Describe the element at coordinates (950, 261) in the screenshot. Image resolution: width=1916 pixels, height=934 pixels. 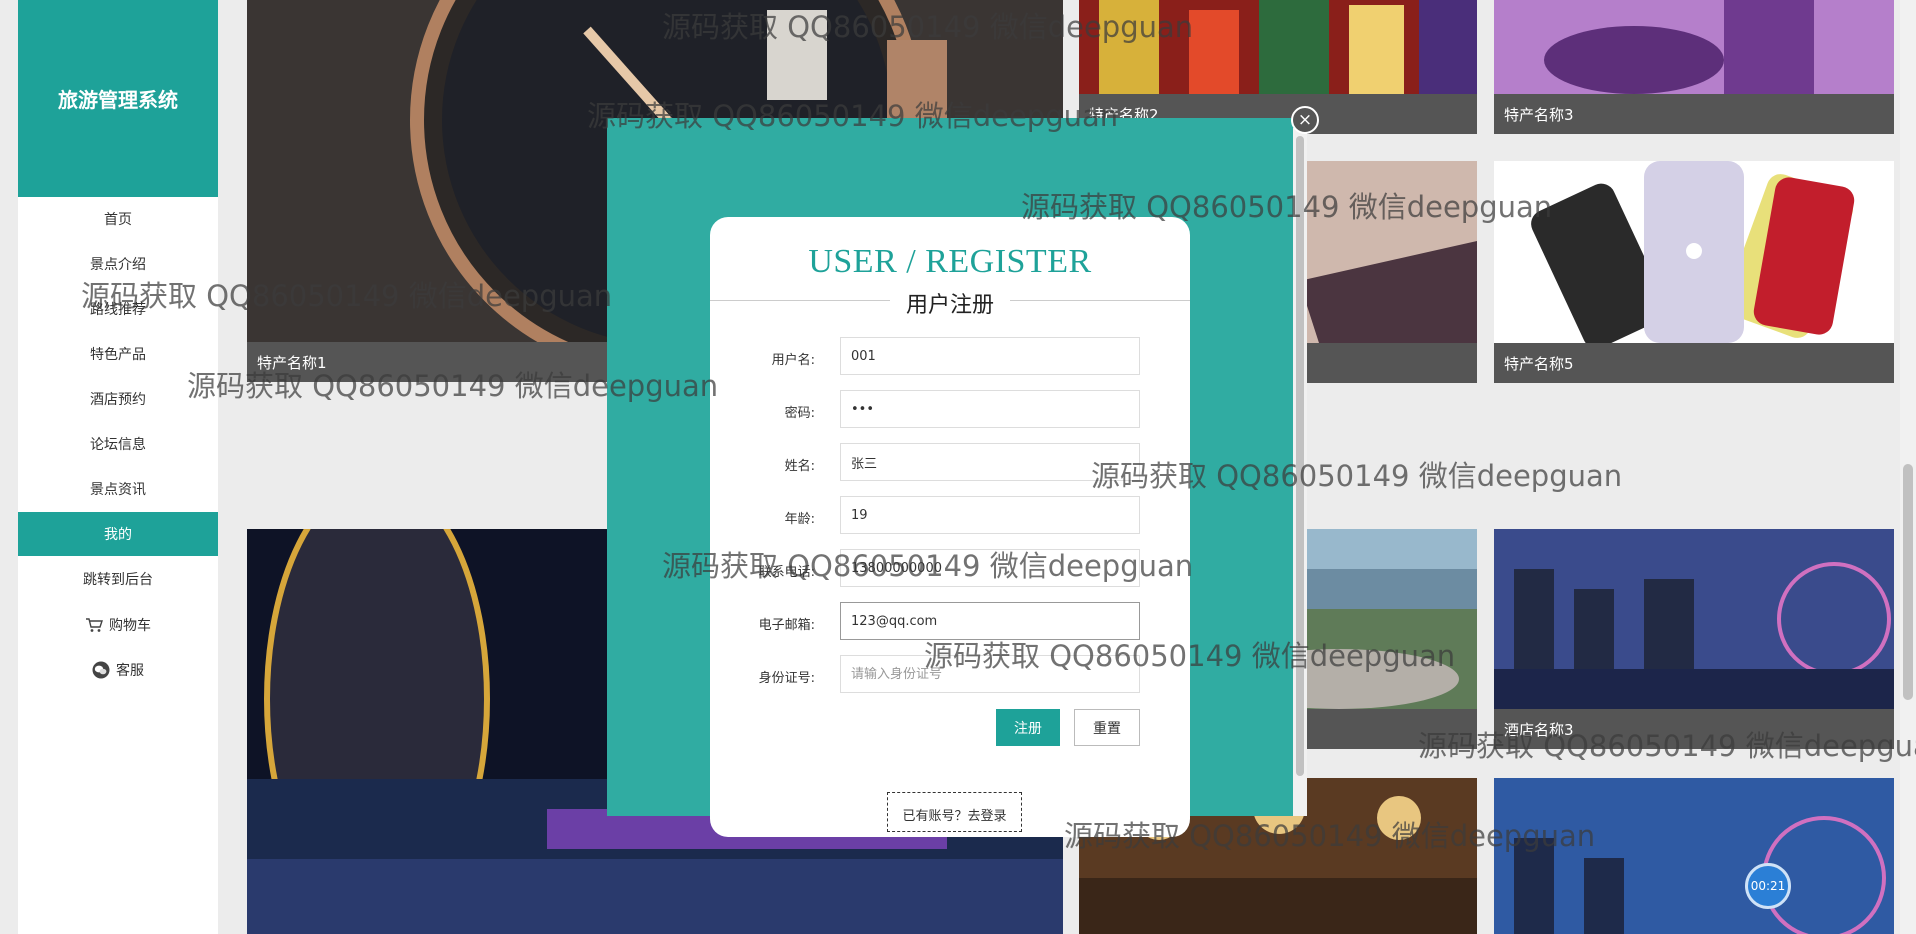
I see `register-title: USER / REGISTER` at that location.